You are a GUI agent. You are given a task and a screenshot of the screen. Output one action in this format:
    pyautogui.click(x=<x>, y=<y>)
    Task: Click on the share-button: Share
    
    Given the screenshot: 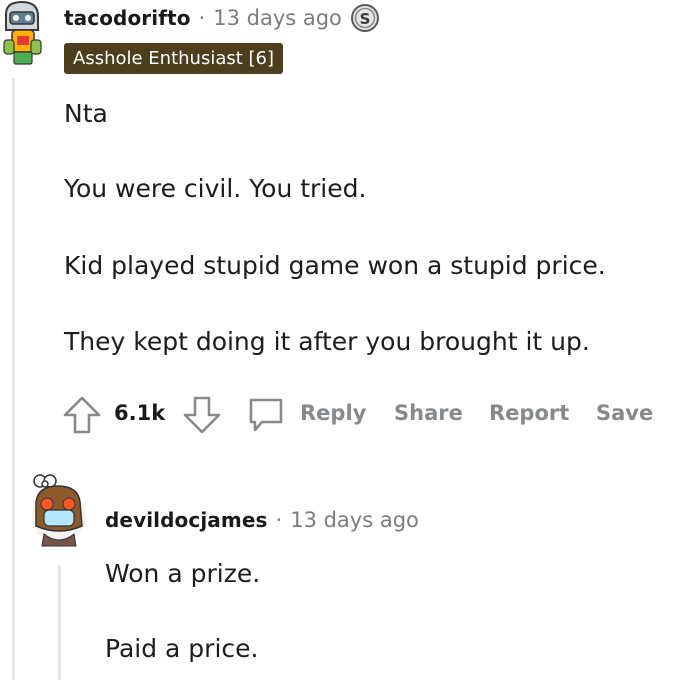 What is the action you would take?
    pyautogui.click(x=428, y=413)
    